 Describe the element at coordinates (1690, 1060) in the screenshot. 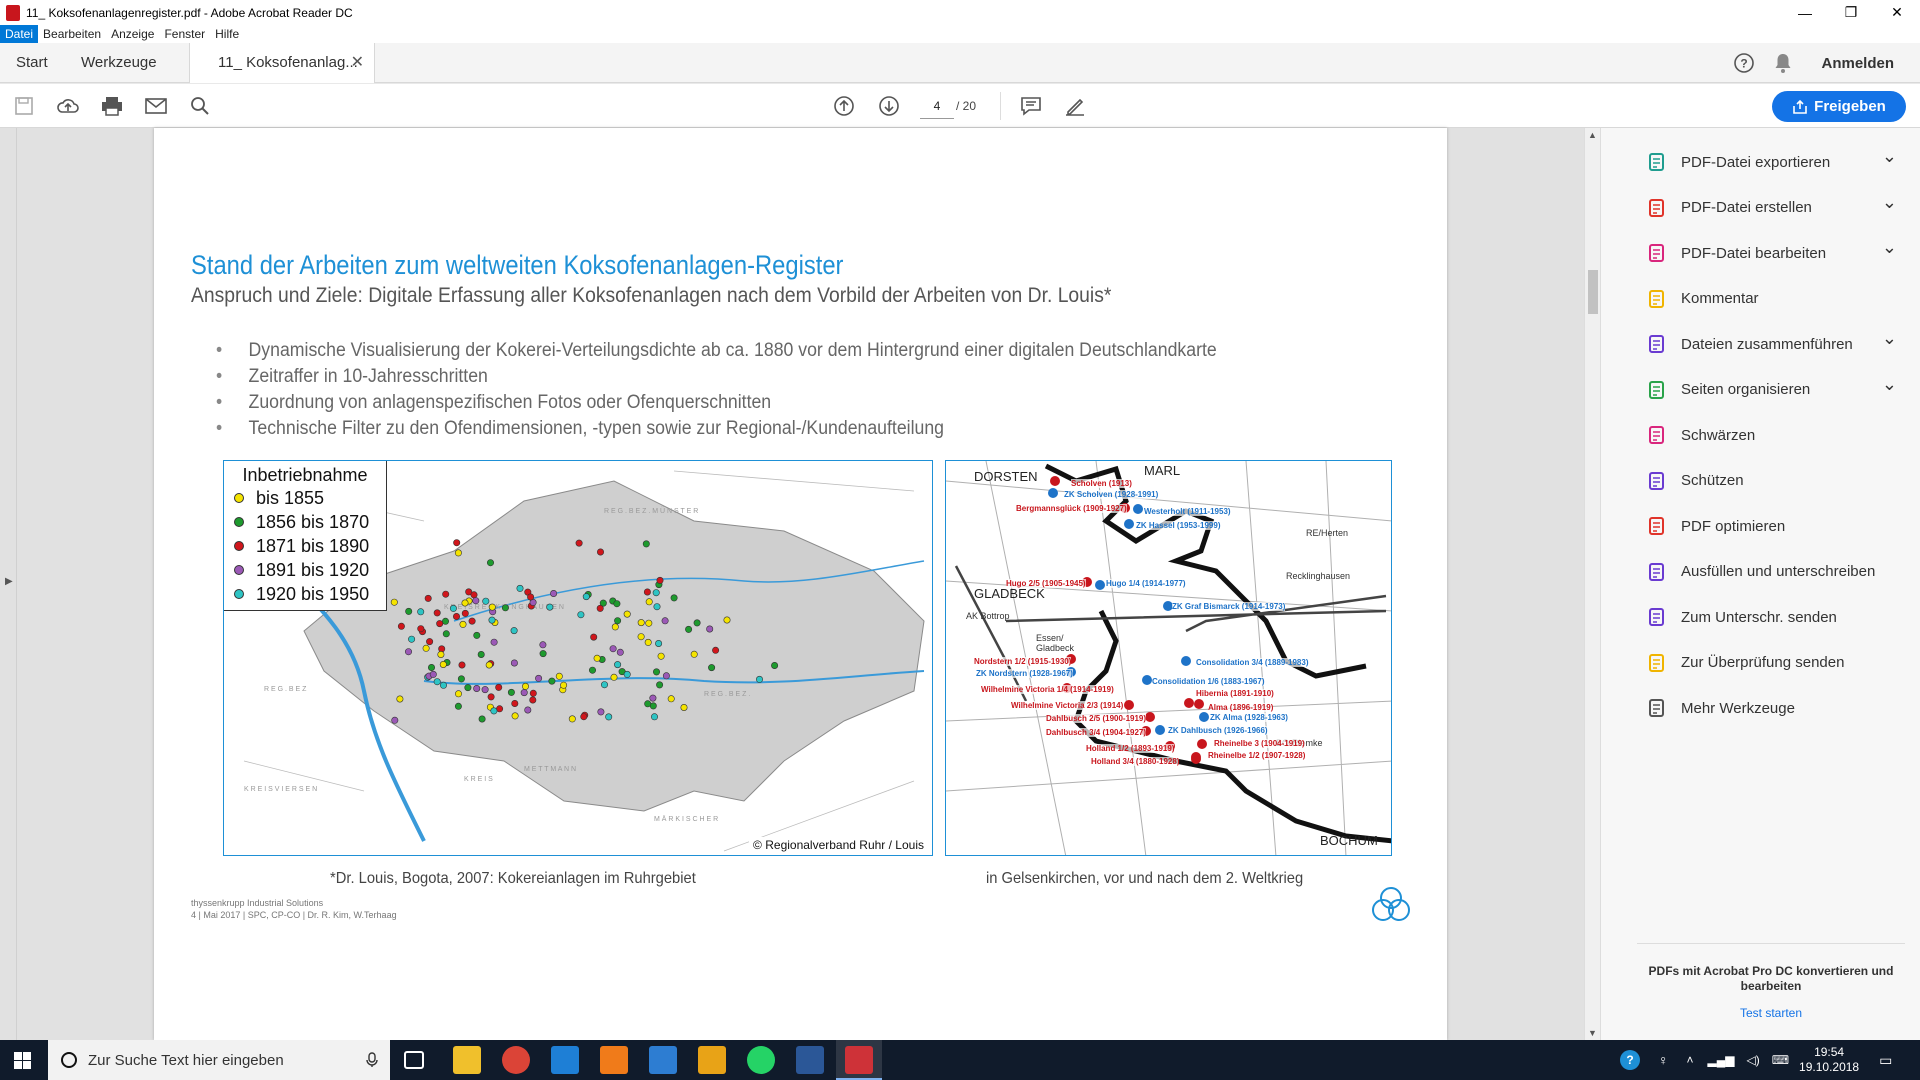

I see `show-hidden-icons-icon: ˄` at that location.